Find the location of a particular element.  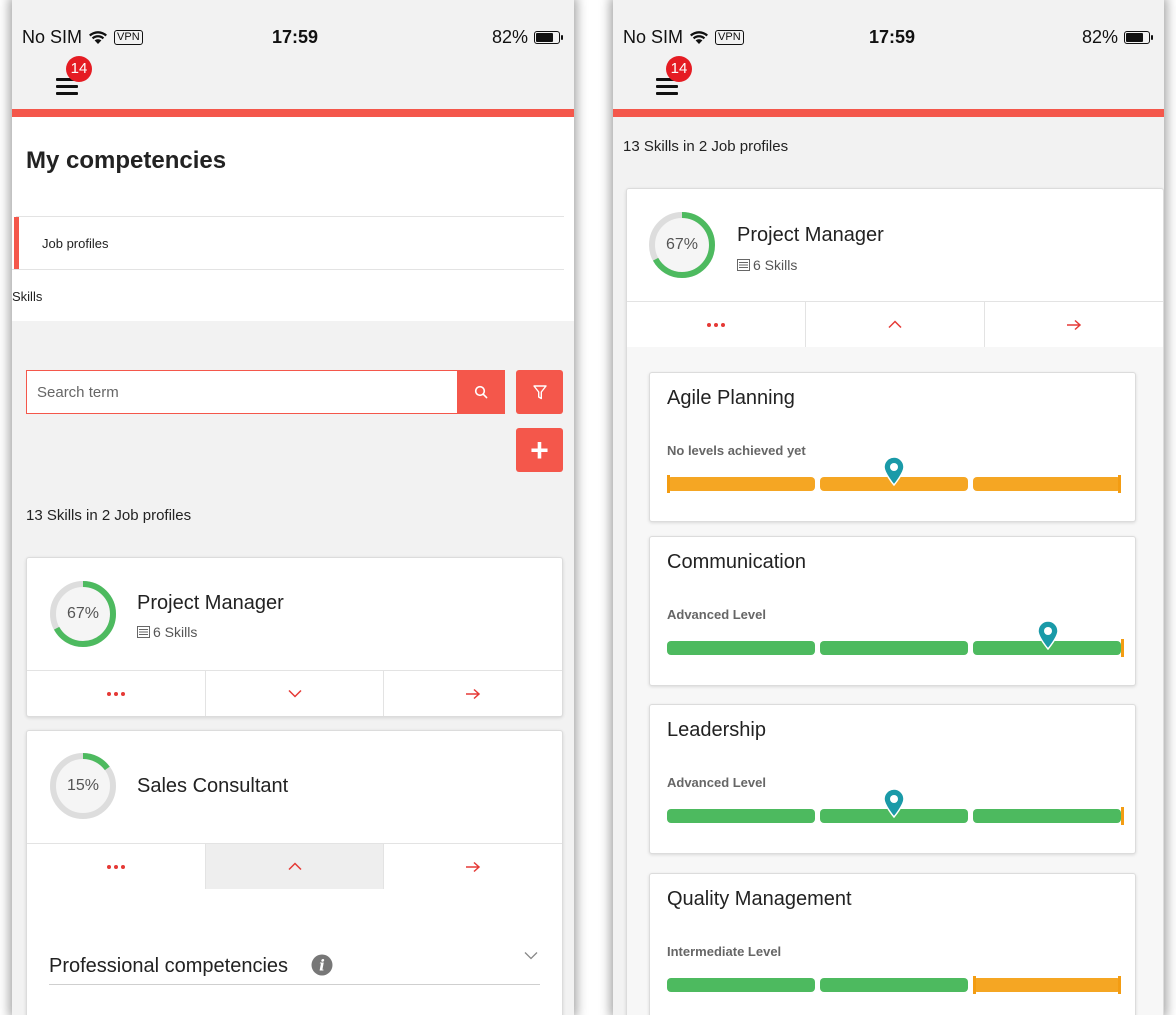

search-button is located at coordinates (480, 392).